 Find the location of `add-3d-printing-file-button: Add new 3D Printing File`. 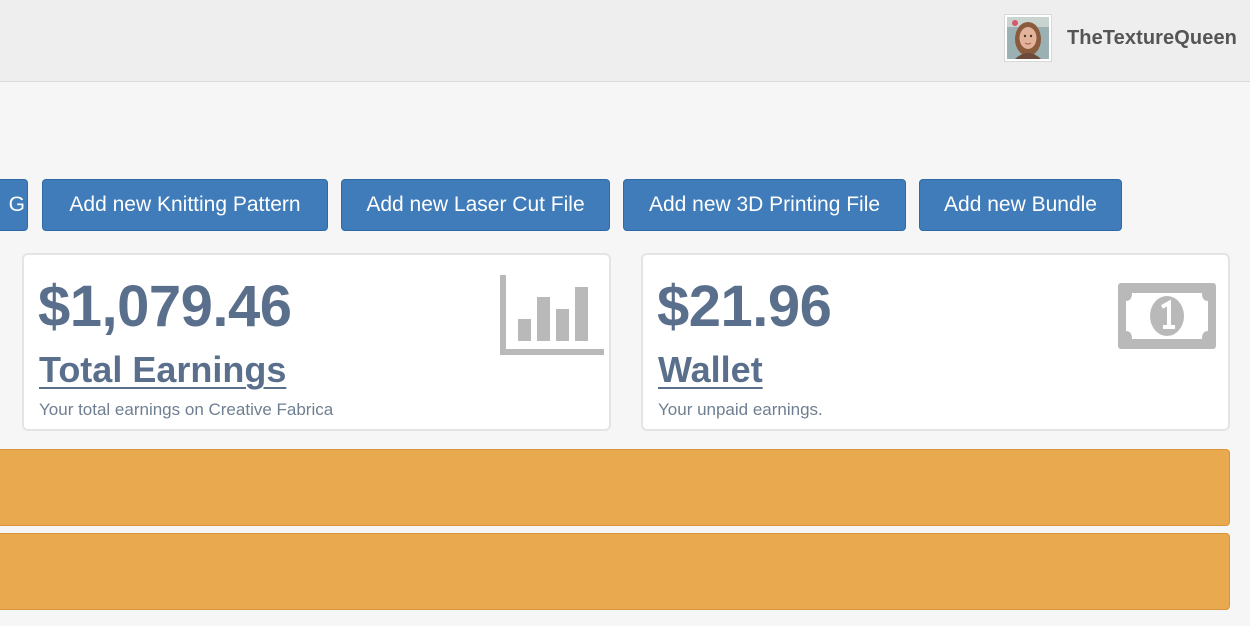

add-3d-printing-file-button: Add new 3D Printing File is located at coordinates (764, 205).